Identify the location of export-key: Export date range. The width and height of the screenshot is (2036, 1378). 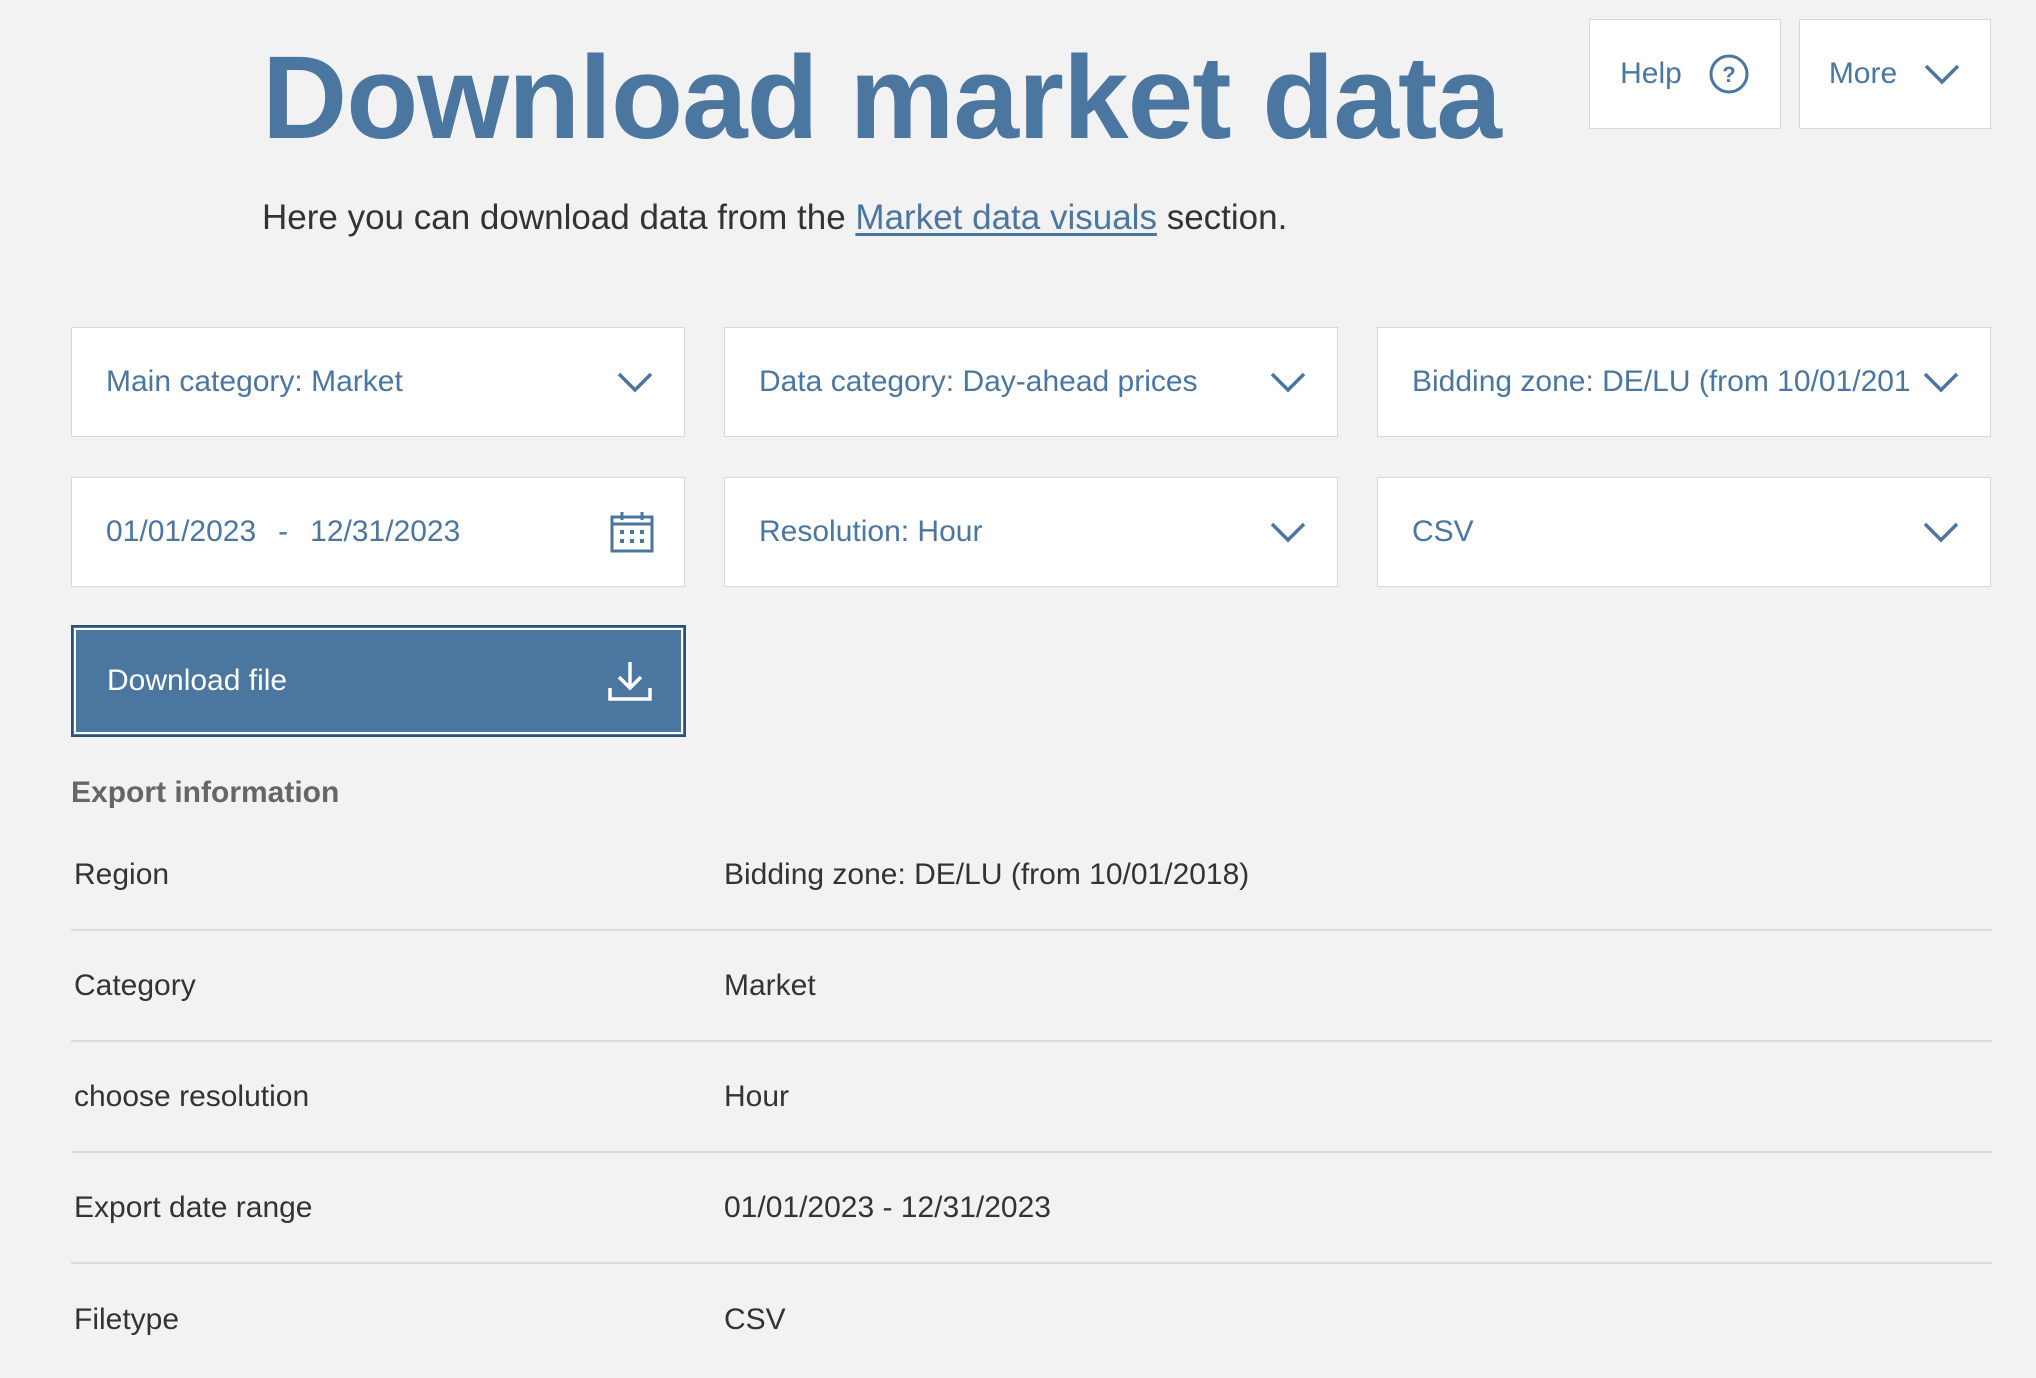
(193, 1207).